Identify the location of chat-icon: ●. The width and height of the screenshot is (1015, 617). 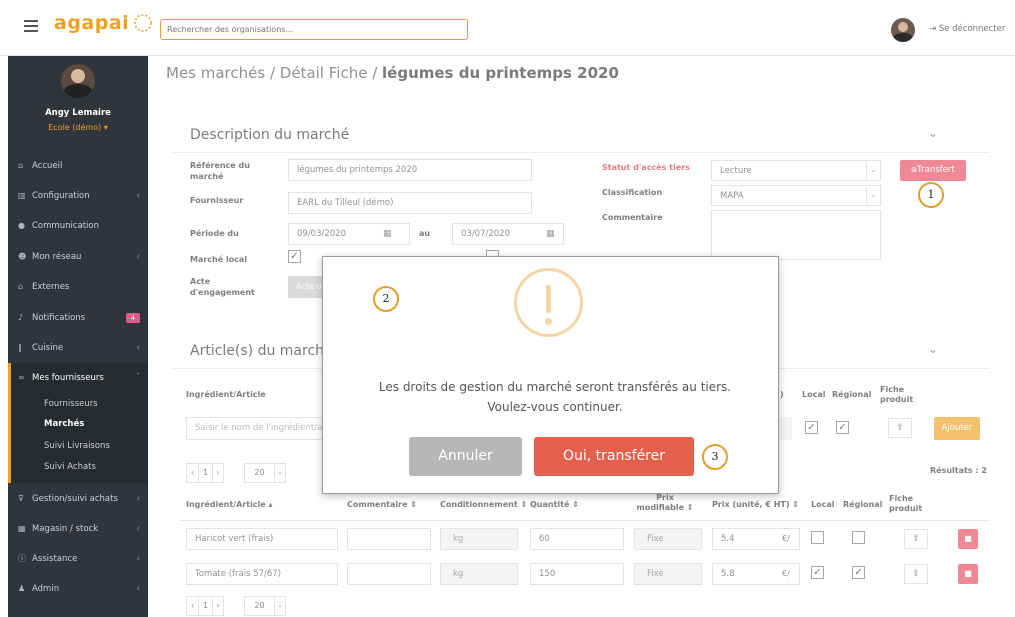
(21, 225).